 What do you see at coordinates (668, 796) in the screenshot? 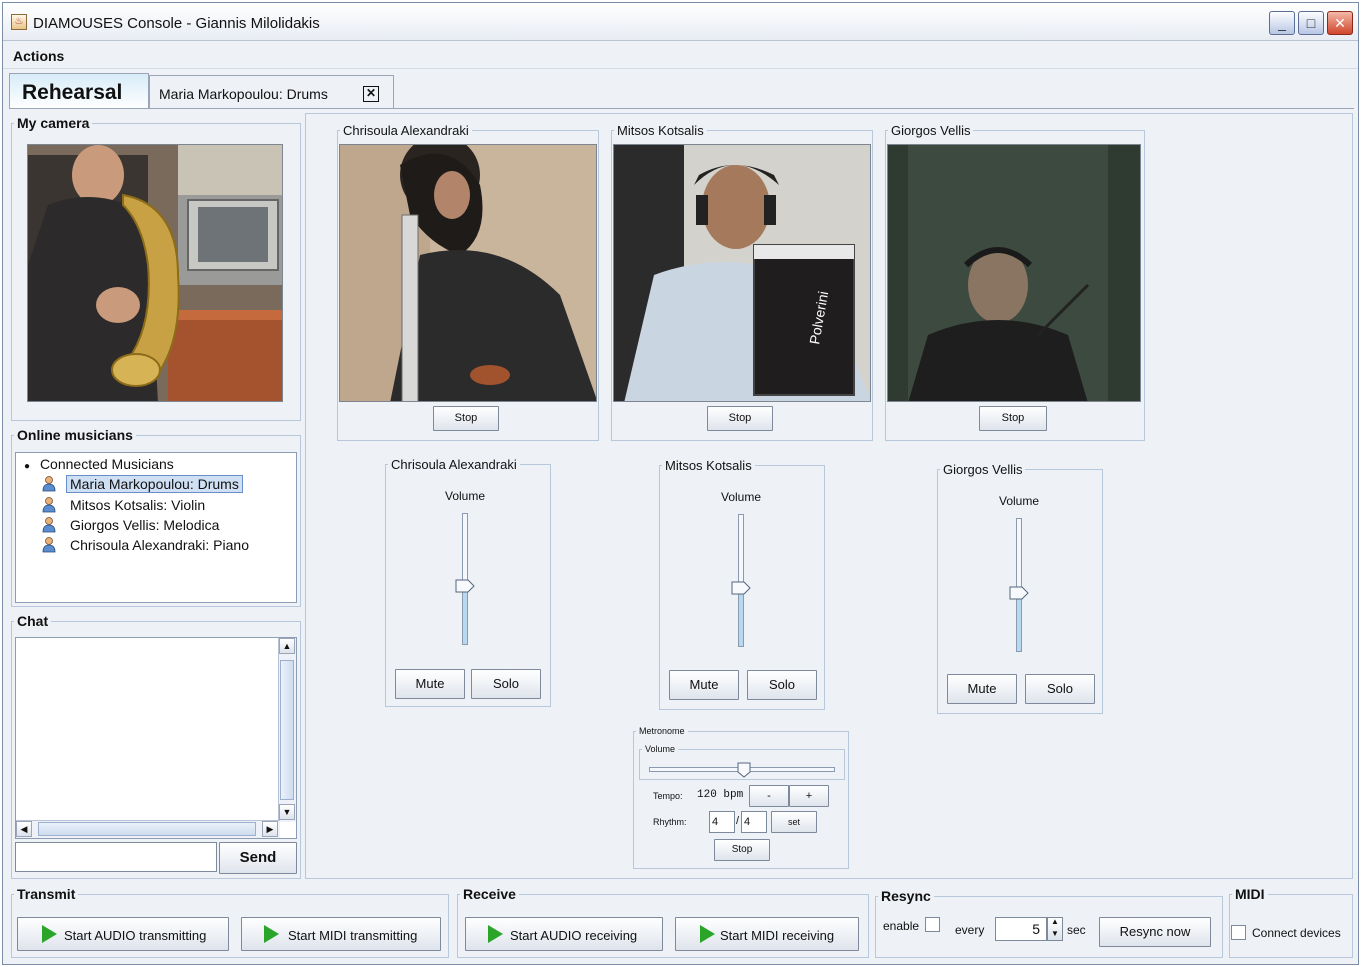
I see `tempo-label: Tempo:` at bounding box center [668, 796].